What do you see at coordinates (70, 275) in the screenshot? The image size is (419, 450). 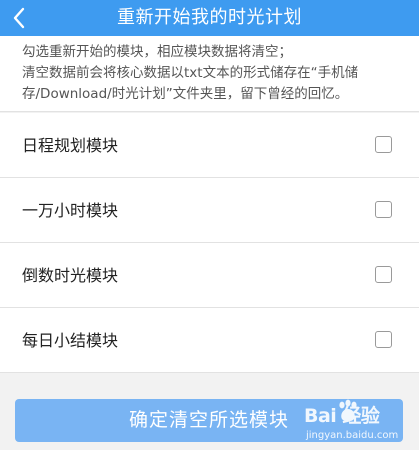 I see `module-label: 倒数时光模块` at bounding box center [70, 275].